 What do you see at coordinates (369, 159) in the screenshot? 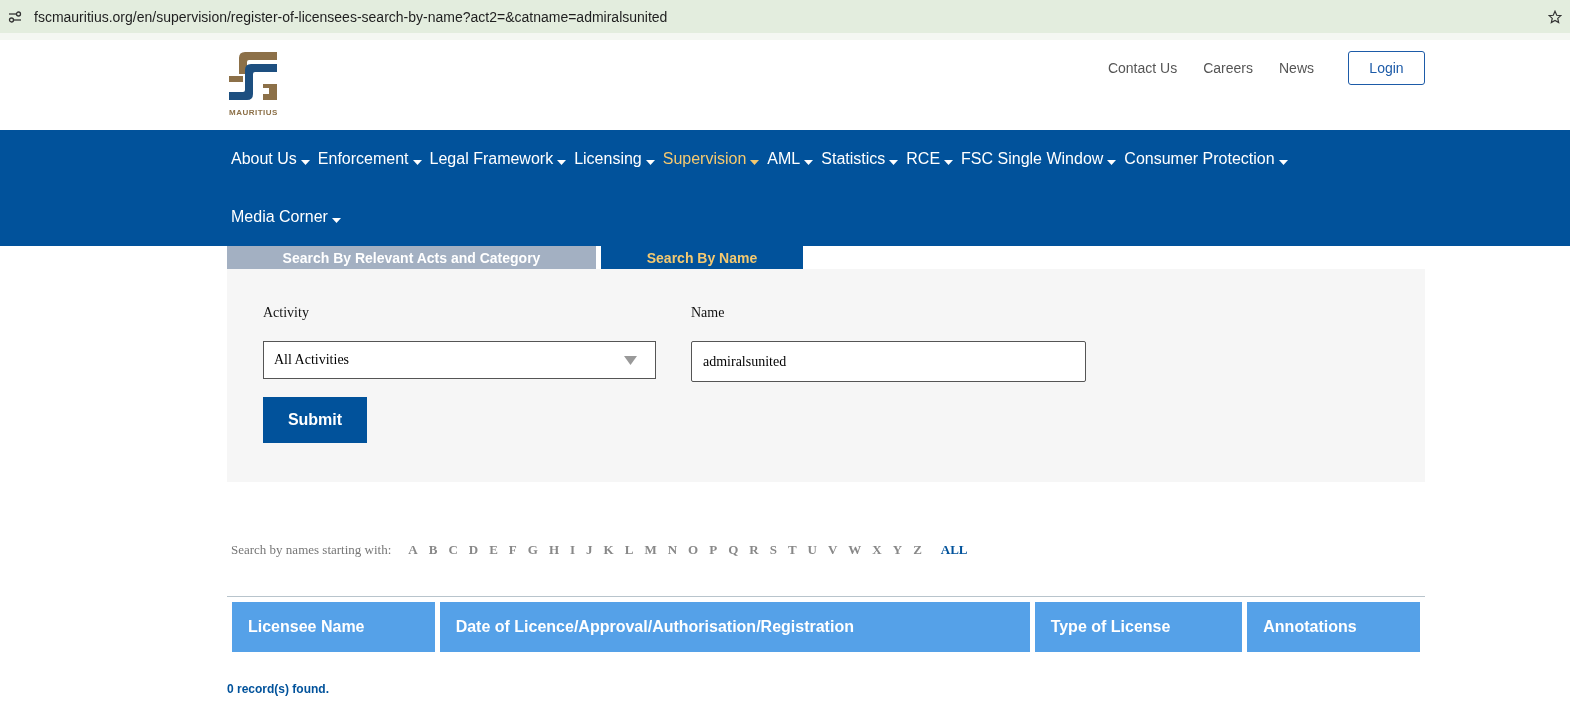
I see `nav-item: Enforcement` at bounding box center [369, 159].